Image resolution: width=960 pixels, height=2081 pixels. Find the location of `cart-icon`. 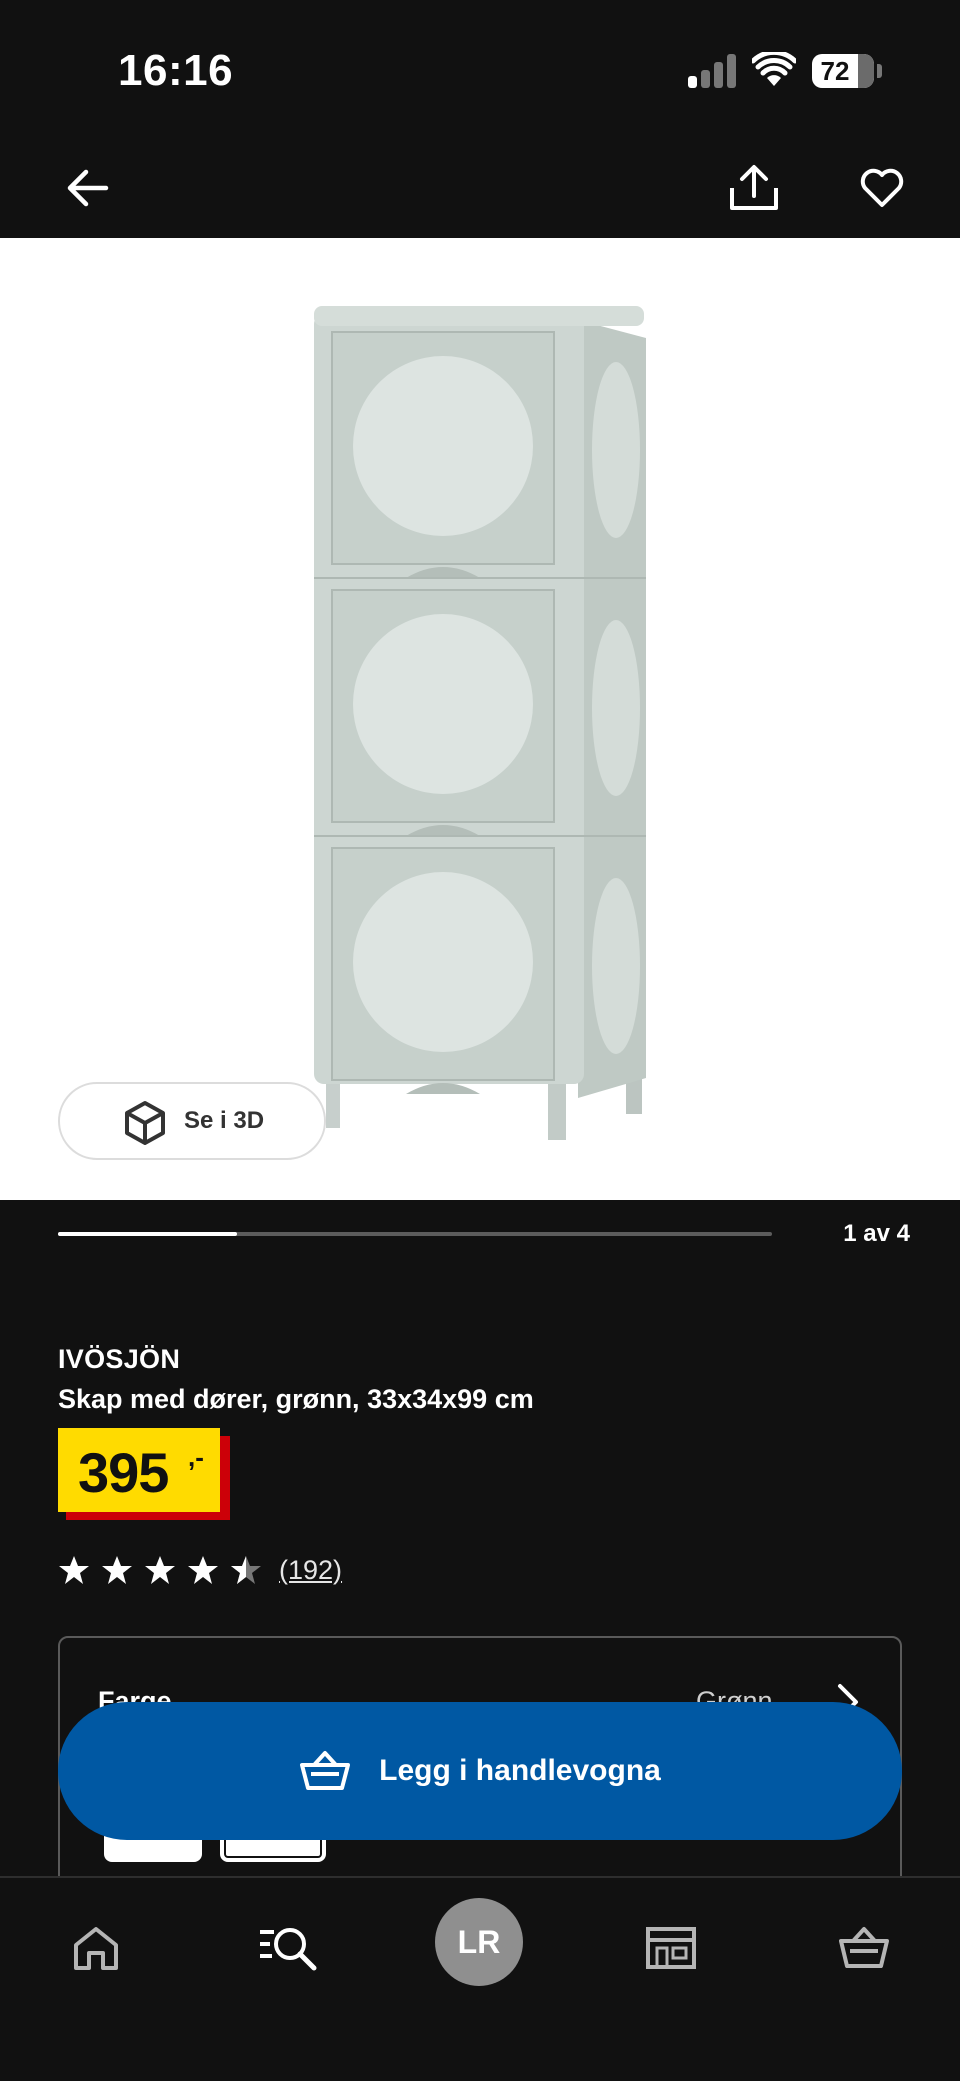

cart-icon is located at coordinates (864, 1947).